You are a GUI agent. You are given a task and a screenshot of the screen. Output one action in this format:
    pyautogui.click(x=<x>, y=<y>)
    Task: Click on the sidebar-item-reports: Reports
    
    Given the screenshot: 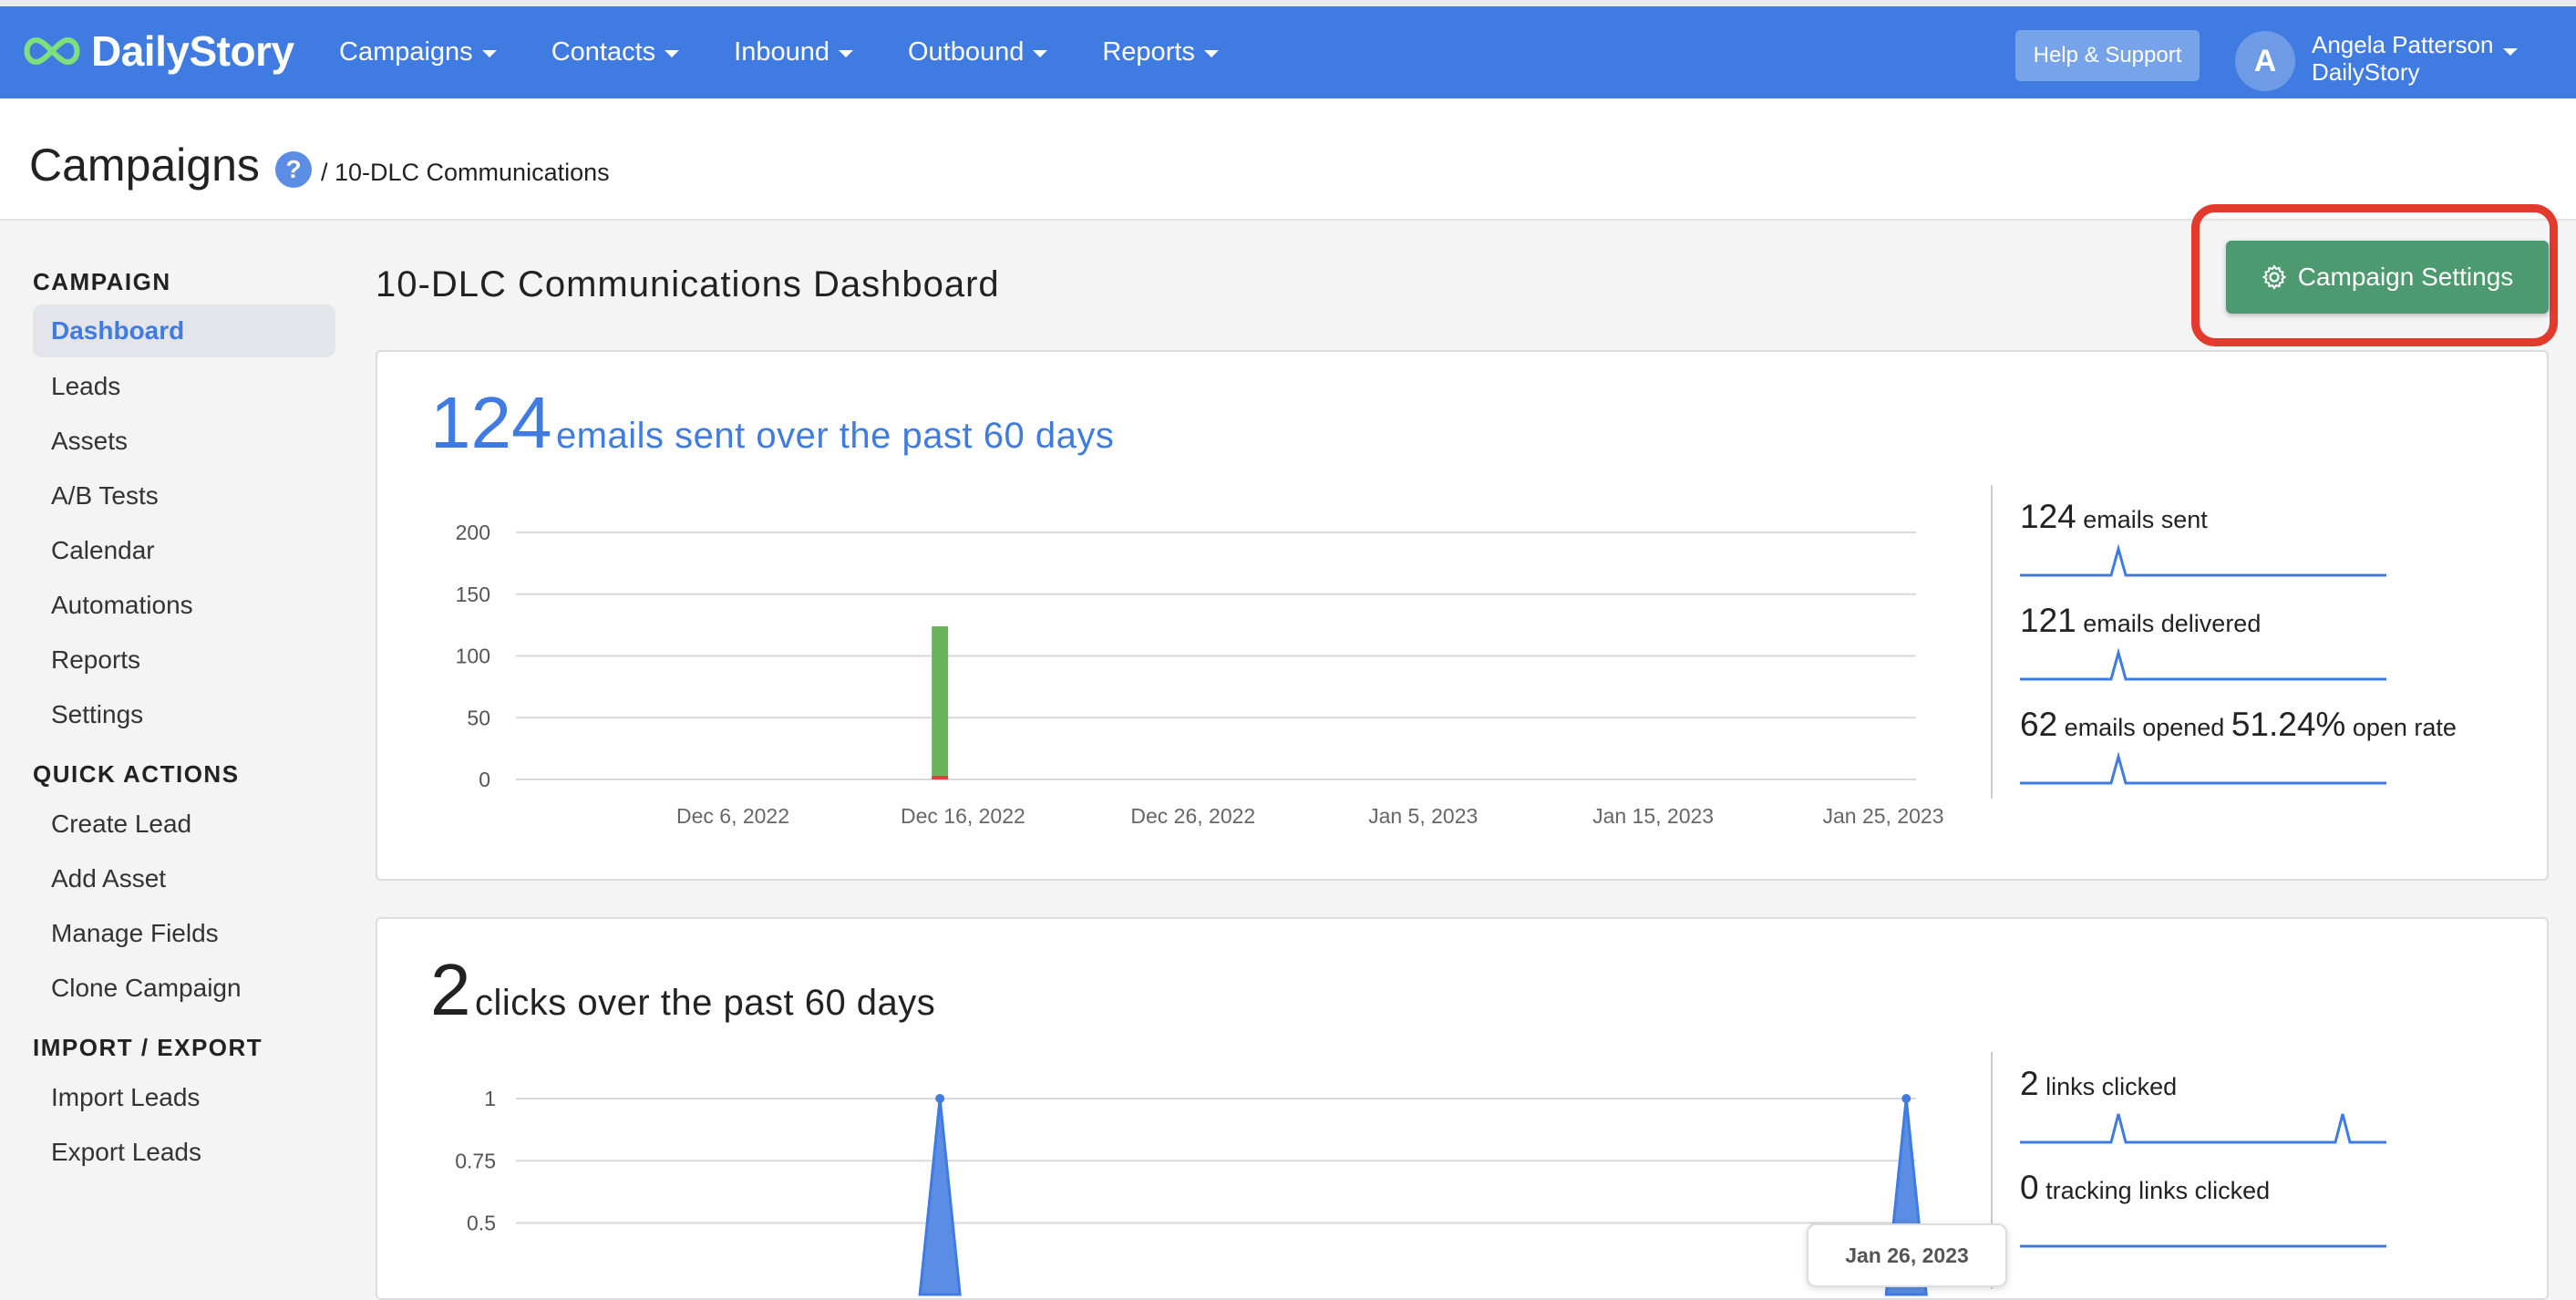 What is the action you would take?
    pyautogui.click(x=95, y=660)
    